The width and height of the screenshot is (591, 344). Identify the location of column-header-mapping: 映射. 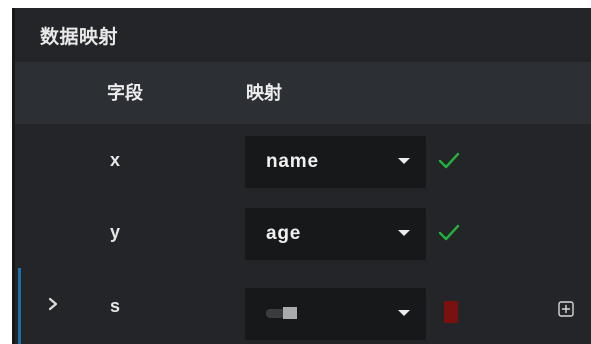
(264, 93).